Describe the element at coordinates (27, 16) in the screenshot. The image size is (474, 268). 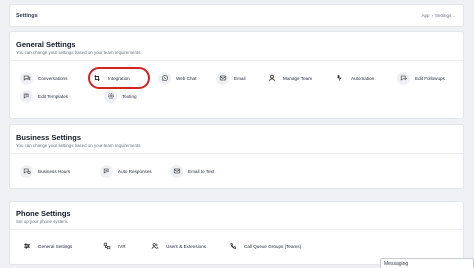
I see `page-title: Settings` at that location.